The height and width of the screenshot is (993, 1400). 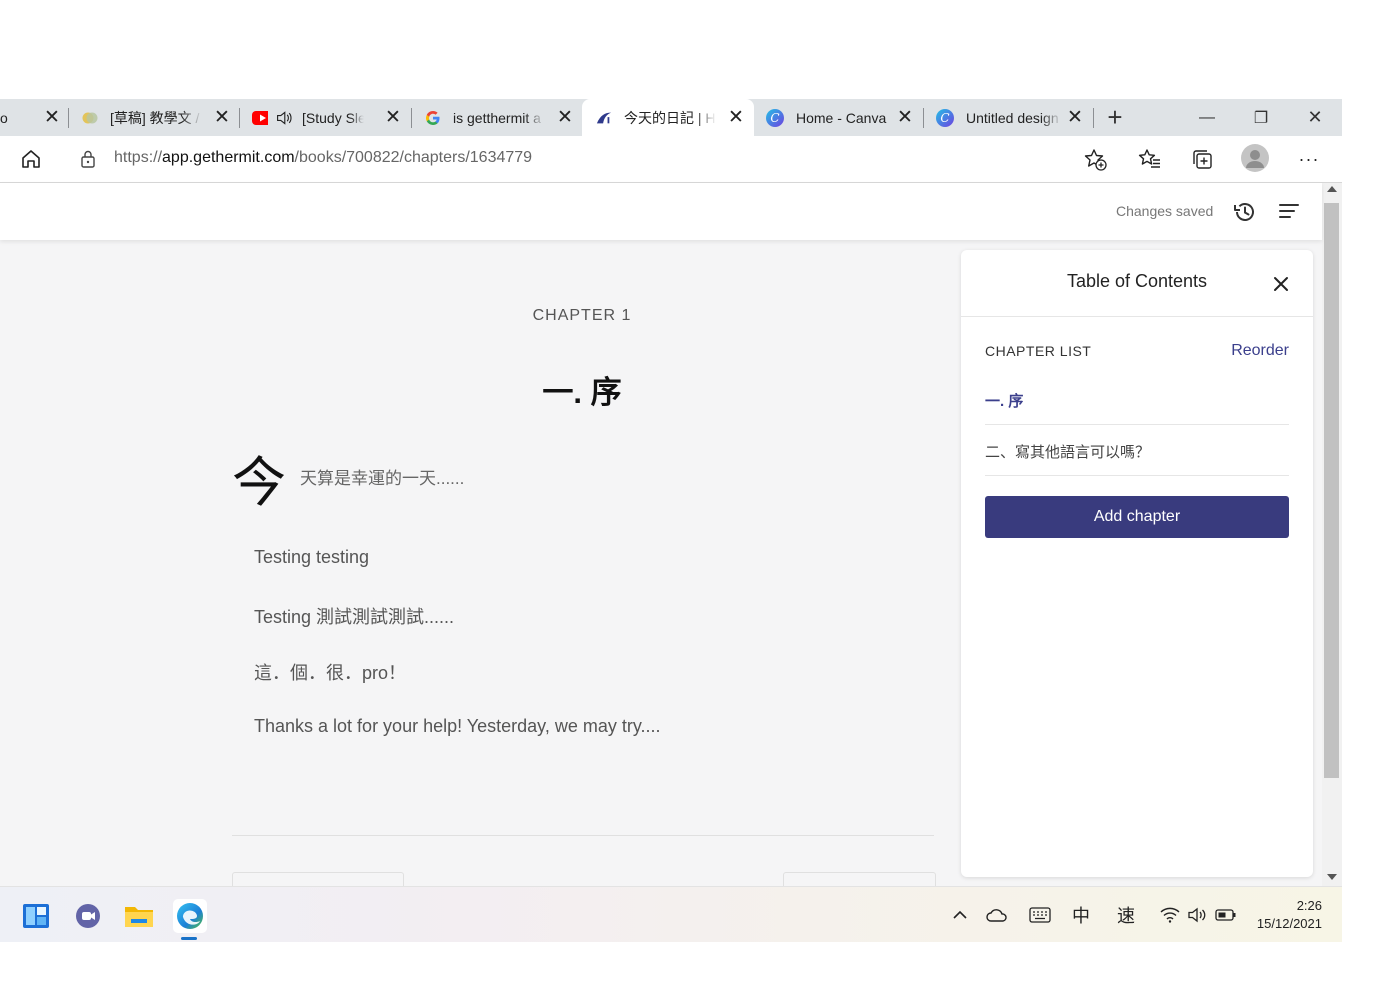 What do you see at coordinates (260, 118) in the screenshot?
I see `youtube-icon` at bounding box center [260, 118].